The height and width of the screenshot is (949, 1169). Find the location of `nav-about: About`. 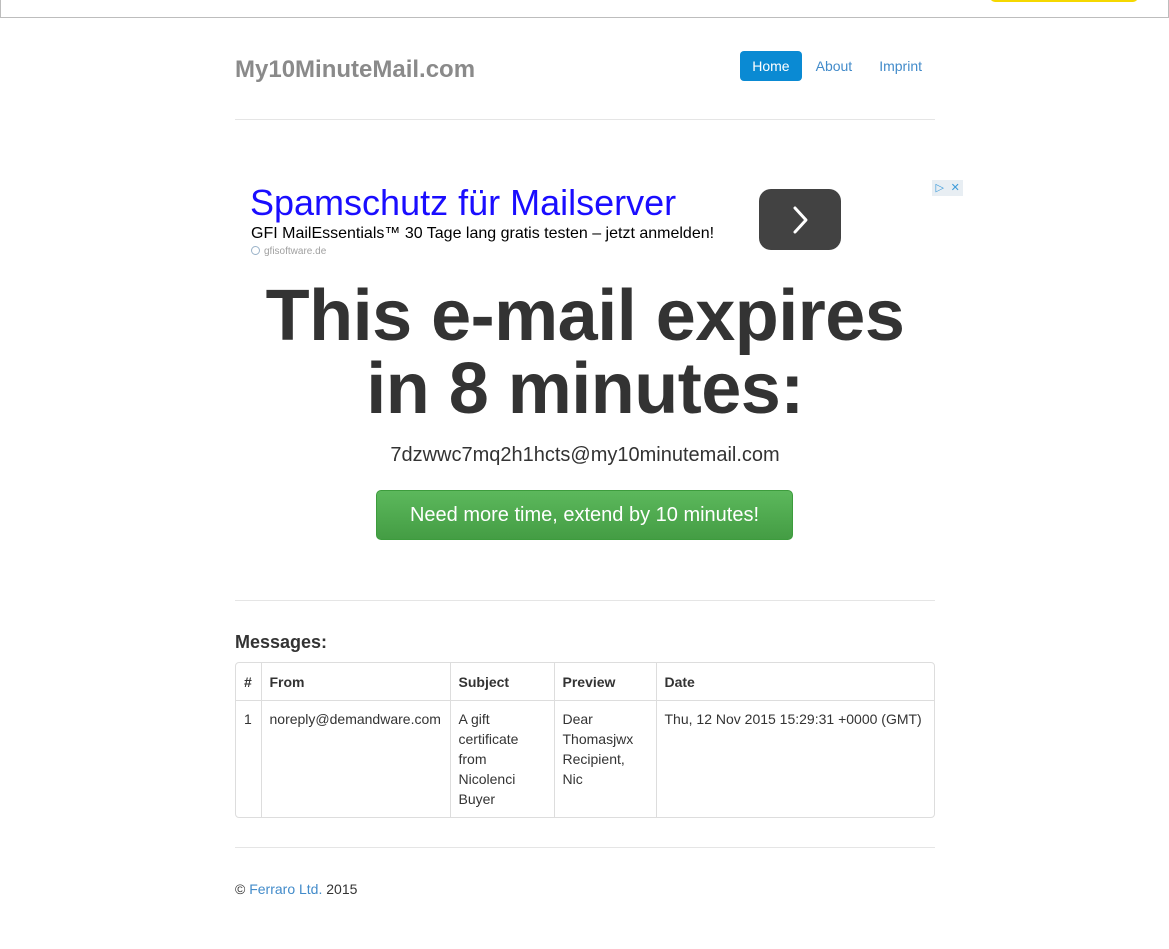

nav-about: About is located at coordinates (834, 66).